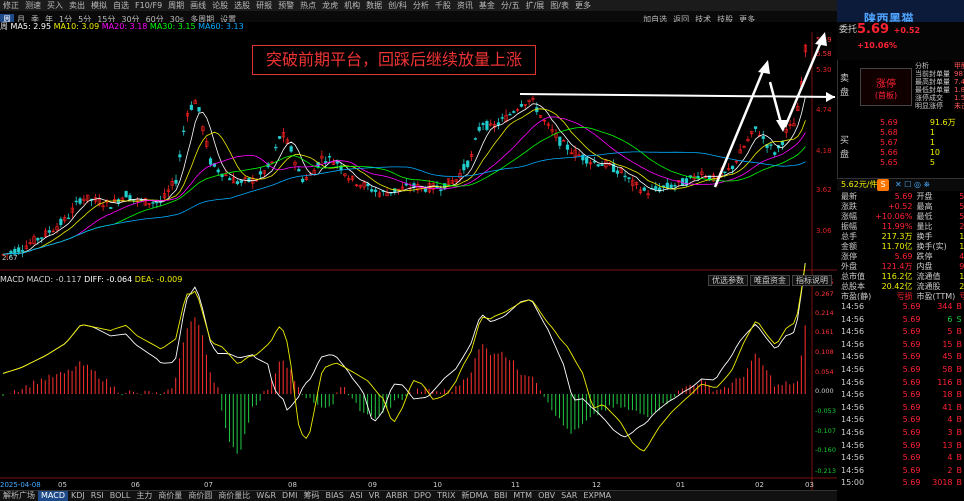 This screenshot has height=501, width=964. What do you see at coordinates (876, 153) in the screenshot?
I see `buy-price: 5.66` at bounding box center [876, 153].